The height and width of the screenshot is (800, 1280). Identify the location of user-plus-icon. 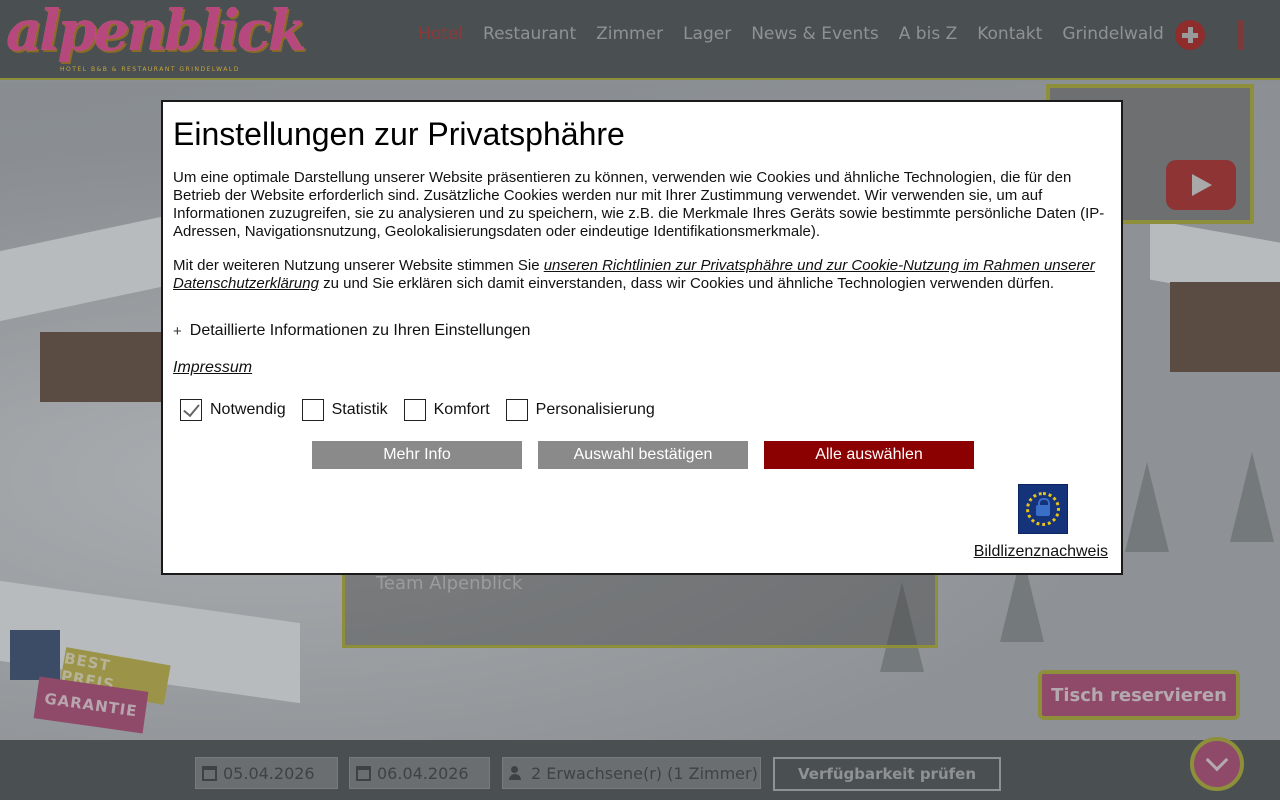
(517, 773).